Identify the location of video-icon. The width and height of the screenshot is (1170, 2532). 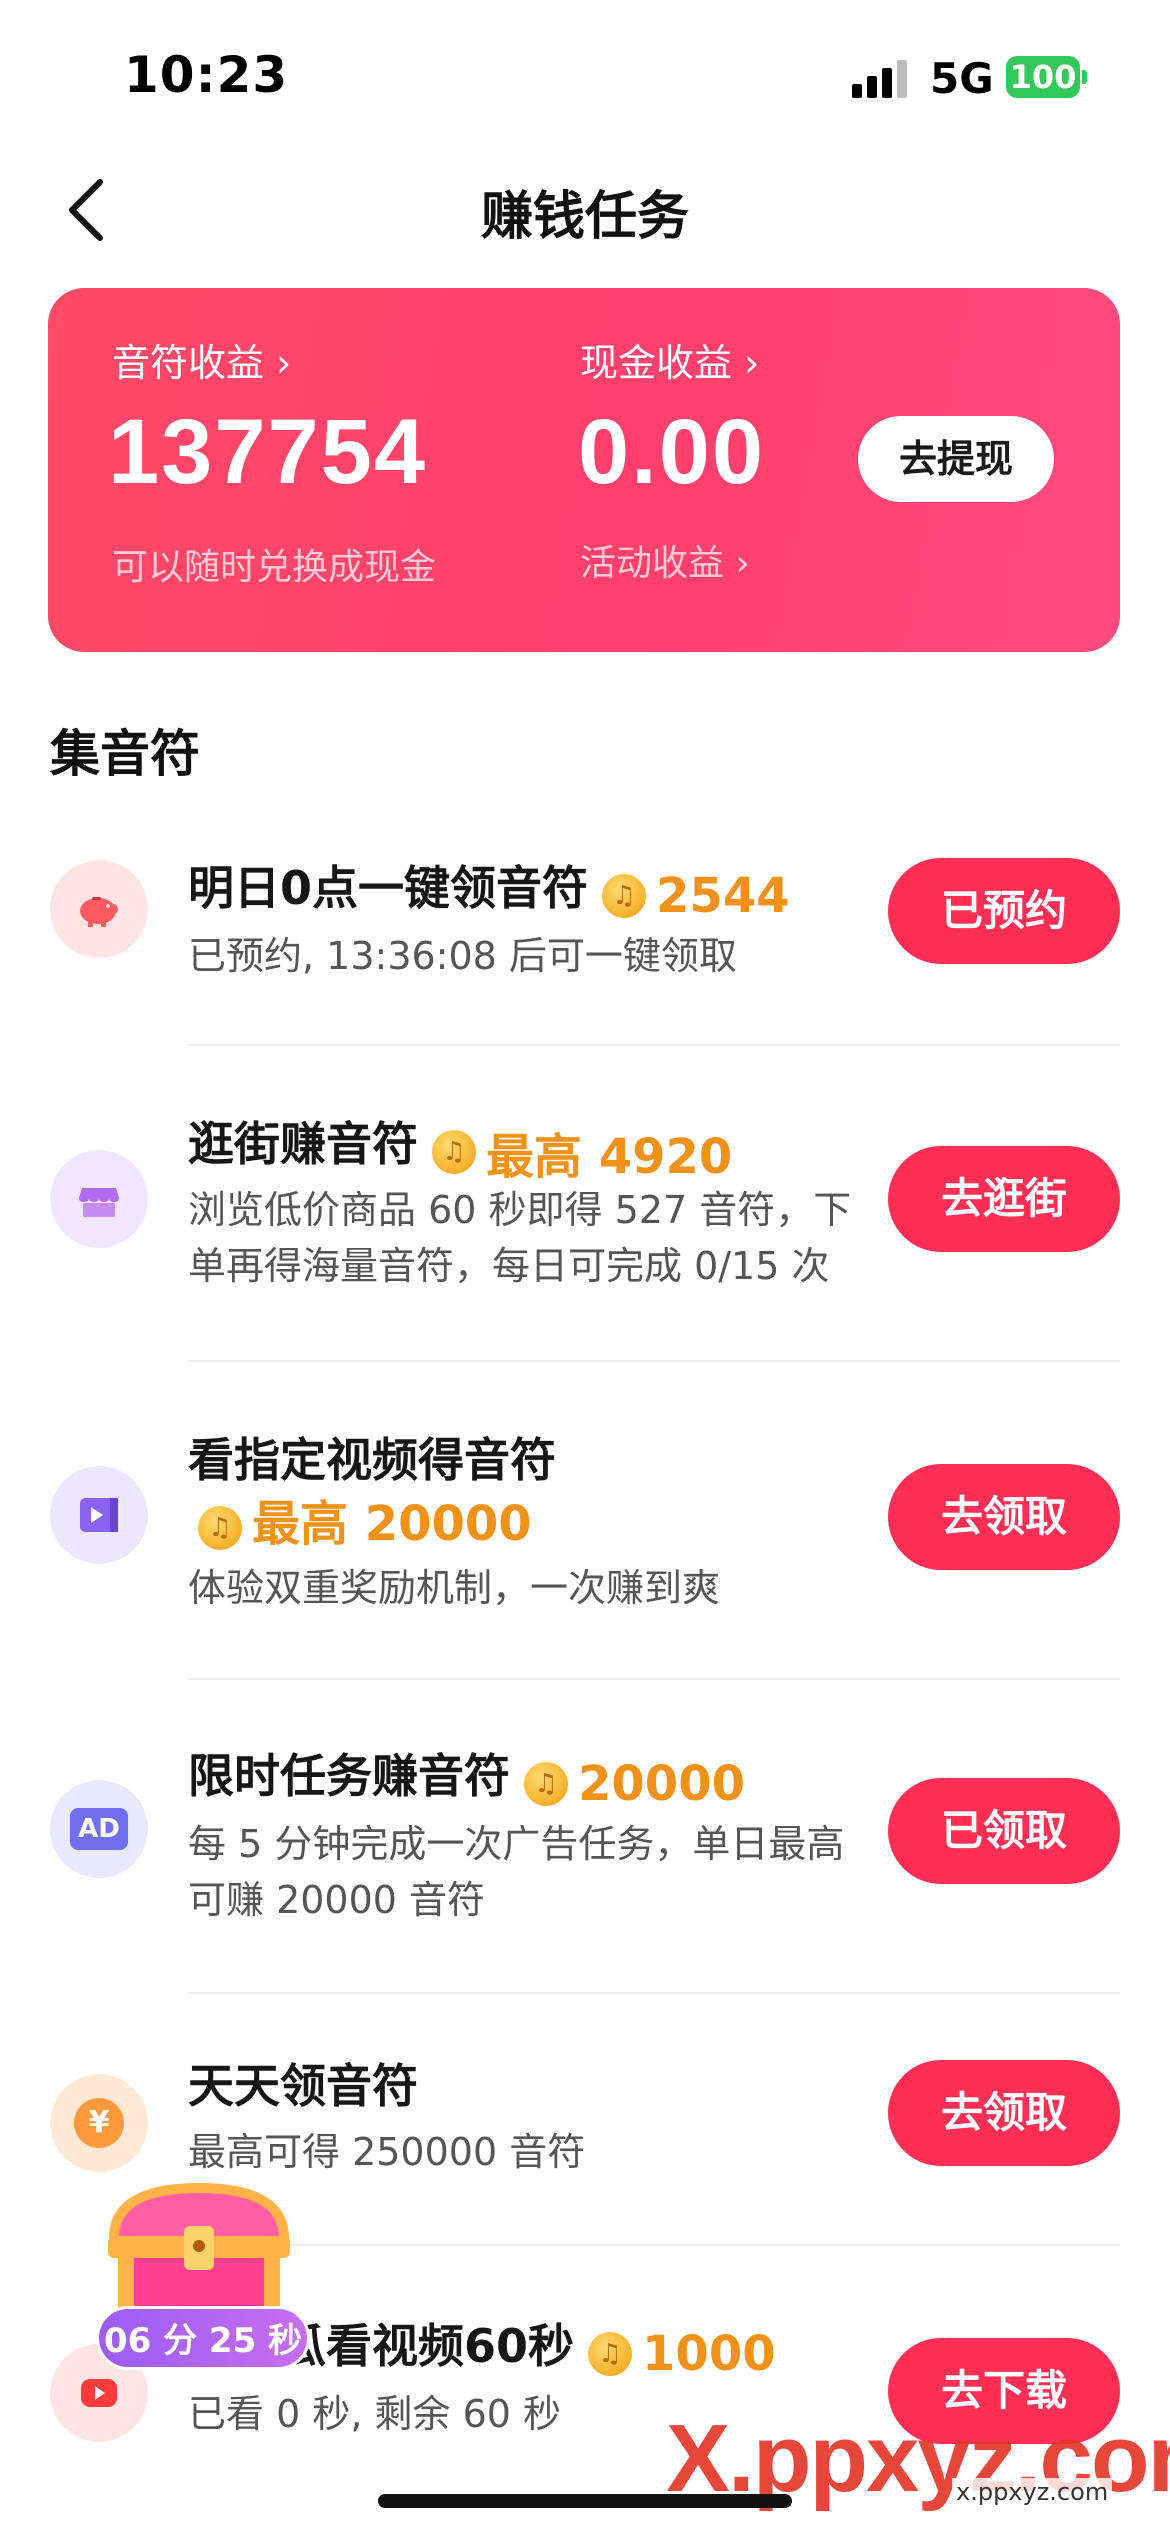
(99, 1515).